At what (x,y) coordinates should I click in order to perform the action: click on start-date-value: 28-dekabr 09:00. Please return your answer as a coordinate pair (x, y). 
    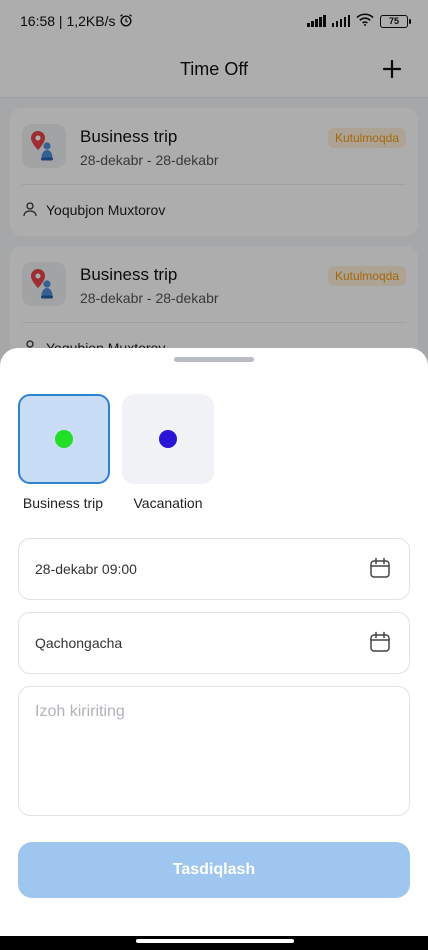
    Looking at the image, I should click on (86, 569).